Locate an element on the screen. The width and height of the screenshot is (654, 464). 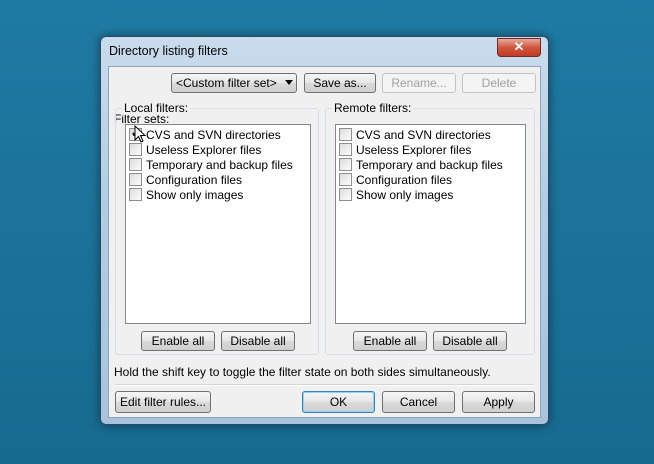
remote-disable-all-button: Disable all is located at coordinates (470, 341).